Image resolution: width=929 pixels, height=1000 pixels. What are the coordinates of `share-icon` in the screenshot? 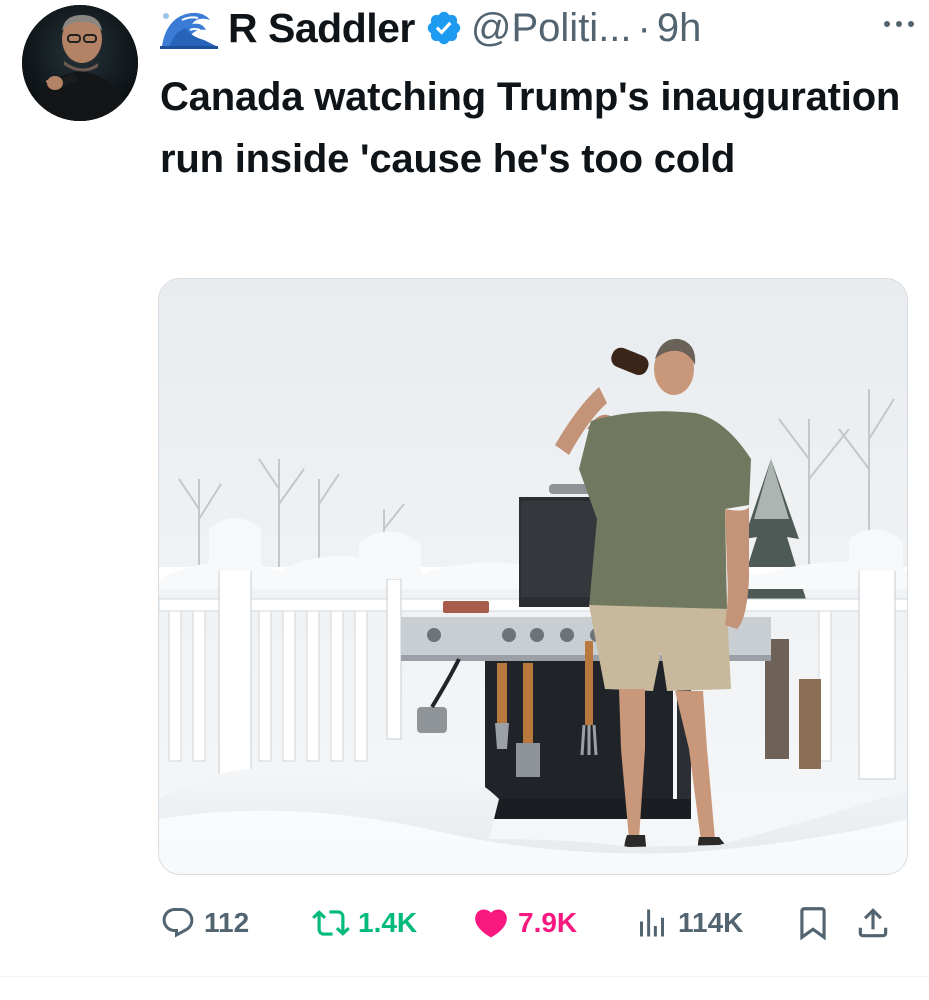 It's located at (873, 923).